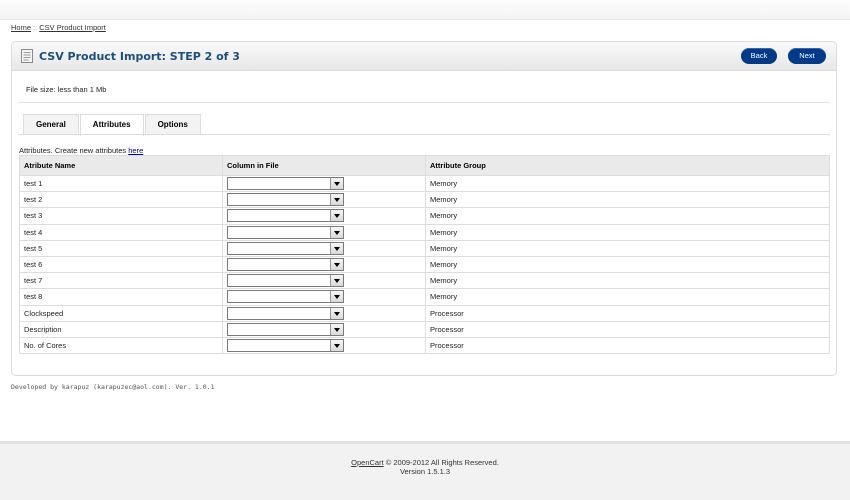  Describe the element at coordinates (121, 216) in the screenshot. I see `attribute-name-cell: test 3` at that location.